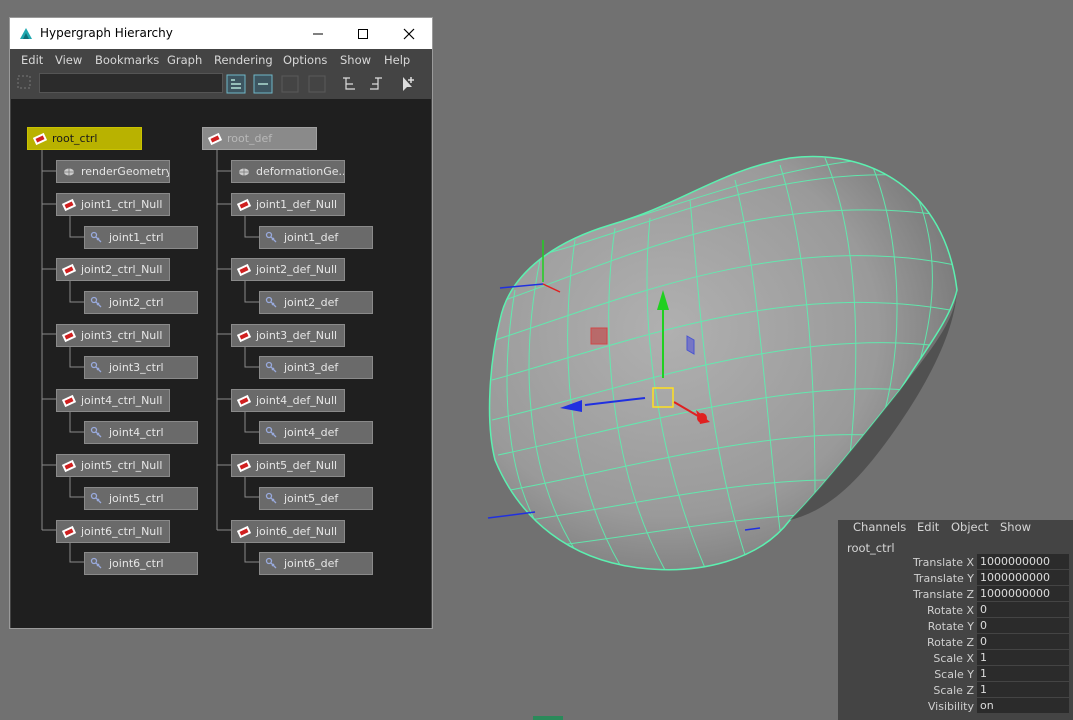 The height and width of the screenshot is (720, 1073). What do you see at coordinates (1015, 527) in the screenshot?
I see `channel-menu-show: Show` at bounding box center [1015, 527].